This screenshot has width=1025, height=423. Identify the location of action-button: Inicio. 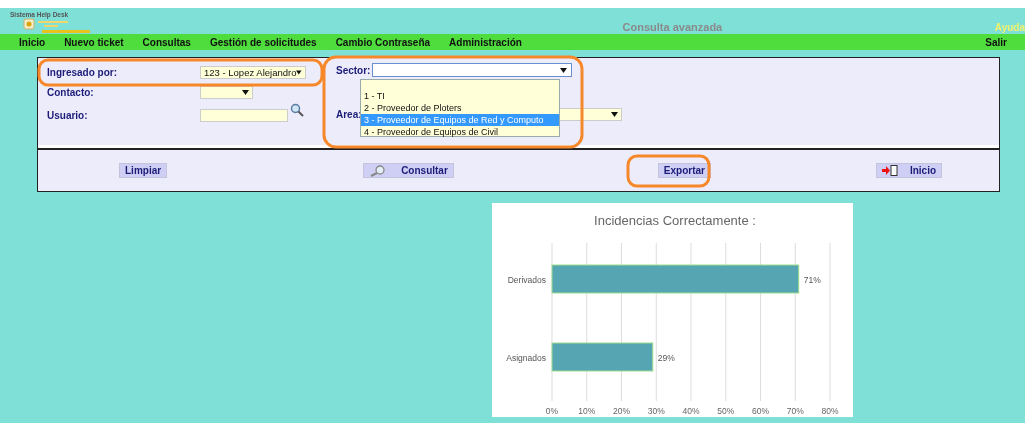
(909, 170).